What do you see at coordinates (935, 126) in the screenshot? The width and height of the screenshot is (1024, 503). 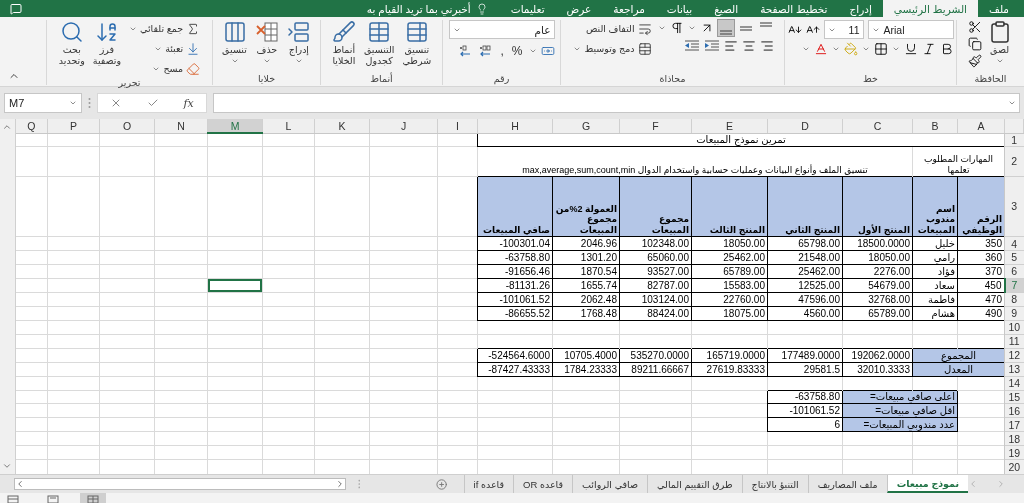 I see `column-header: B` at bounding box center [935, 126].